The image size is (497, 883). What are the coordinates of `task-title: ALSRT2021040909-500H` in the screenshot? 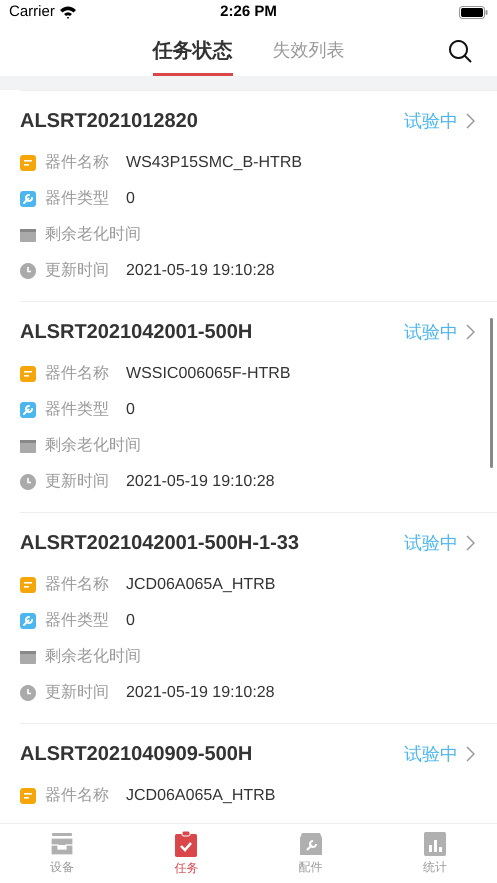 It's located at (136, 754).